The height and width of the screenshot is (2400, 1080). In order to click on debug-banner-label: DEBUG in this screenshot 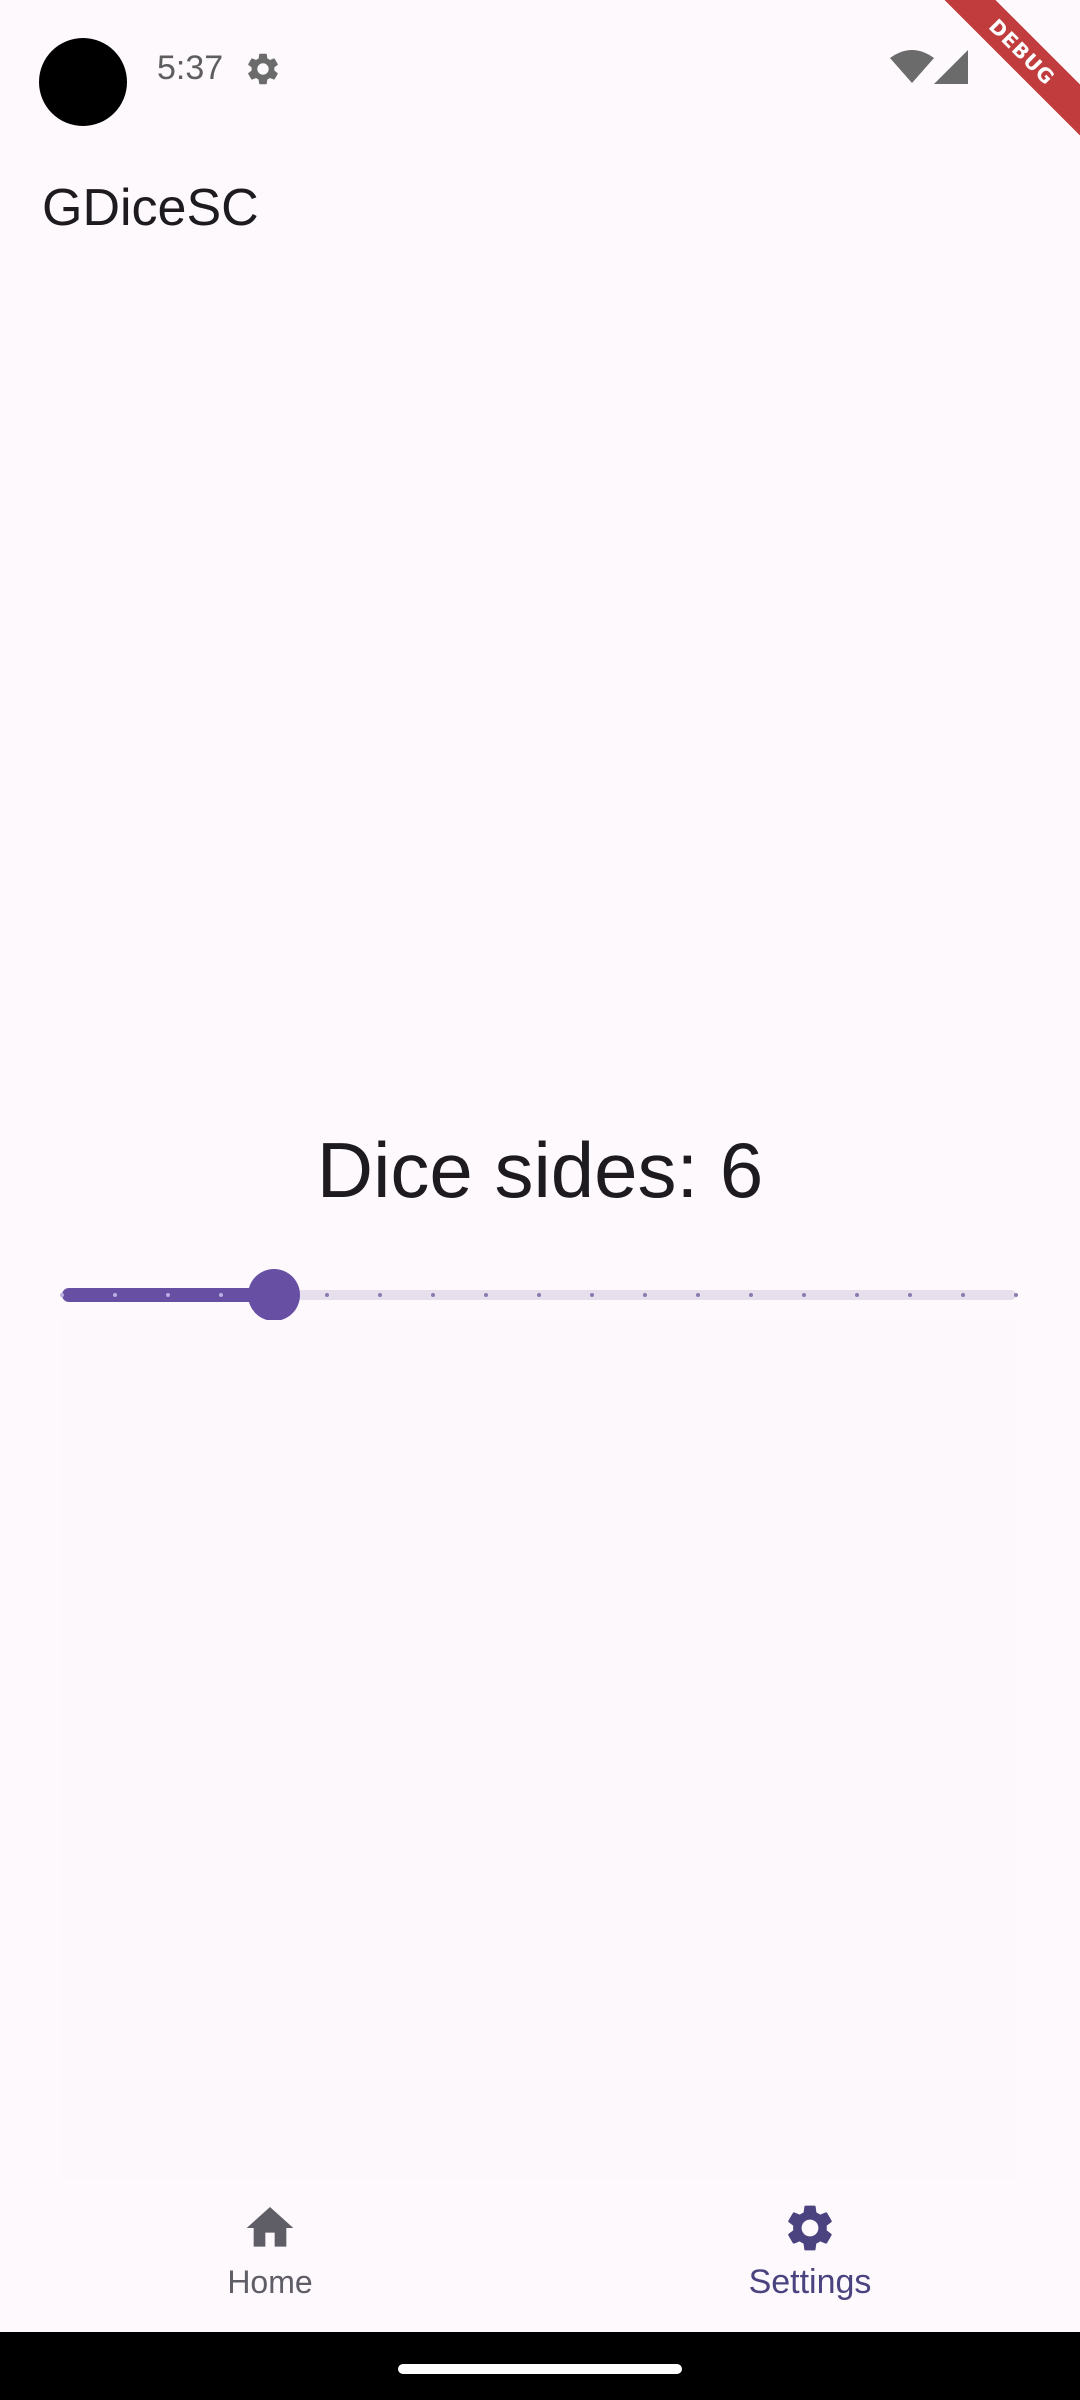, I will do `click(1005, 75)`.